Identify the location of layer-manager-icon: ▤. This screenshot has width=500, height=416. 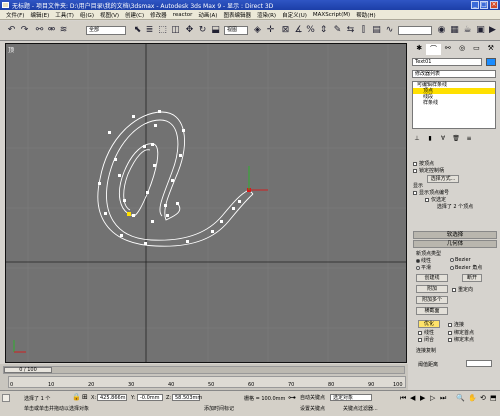
(376, 30).